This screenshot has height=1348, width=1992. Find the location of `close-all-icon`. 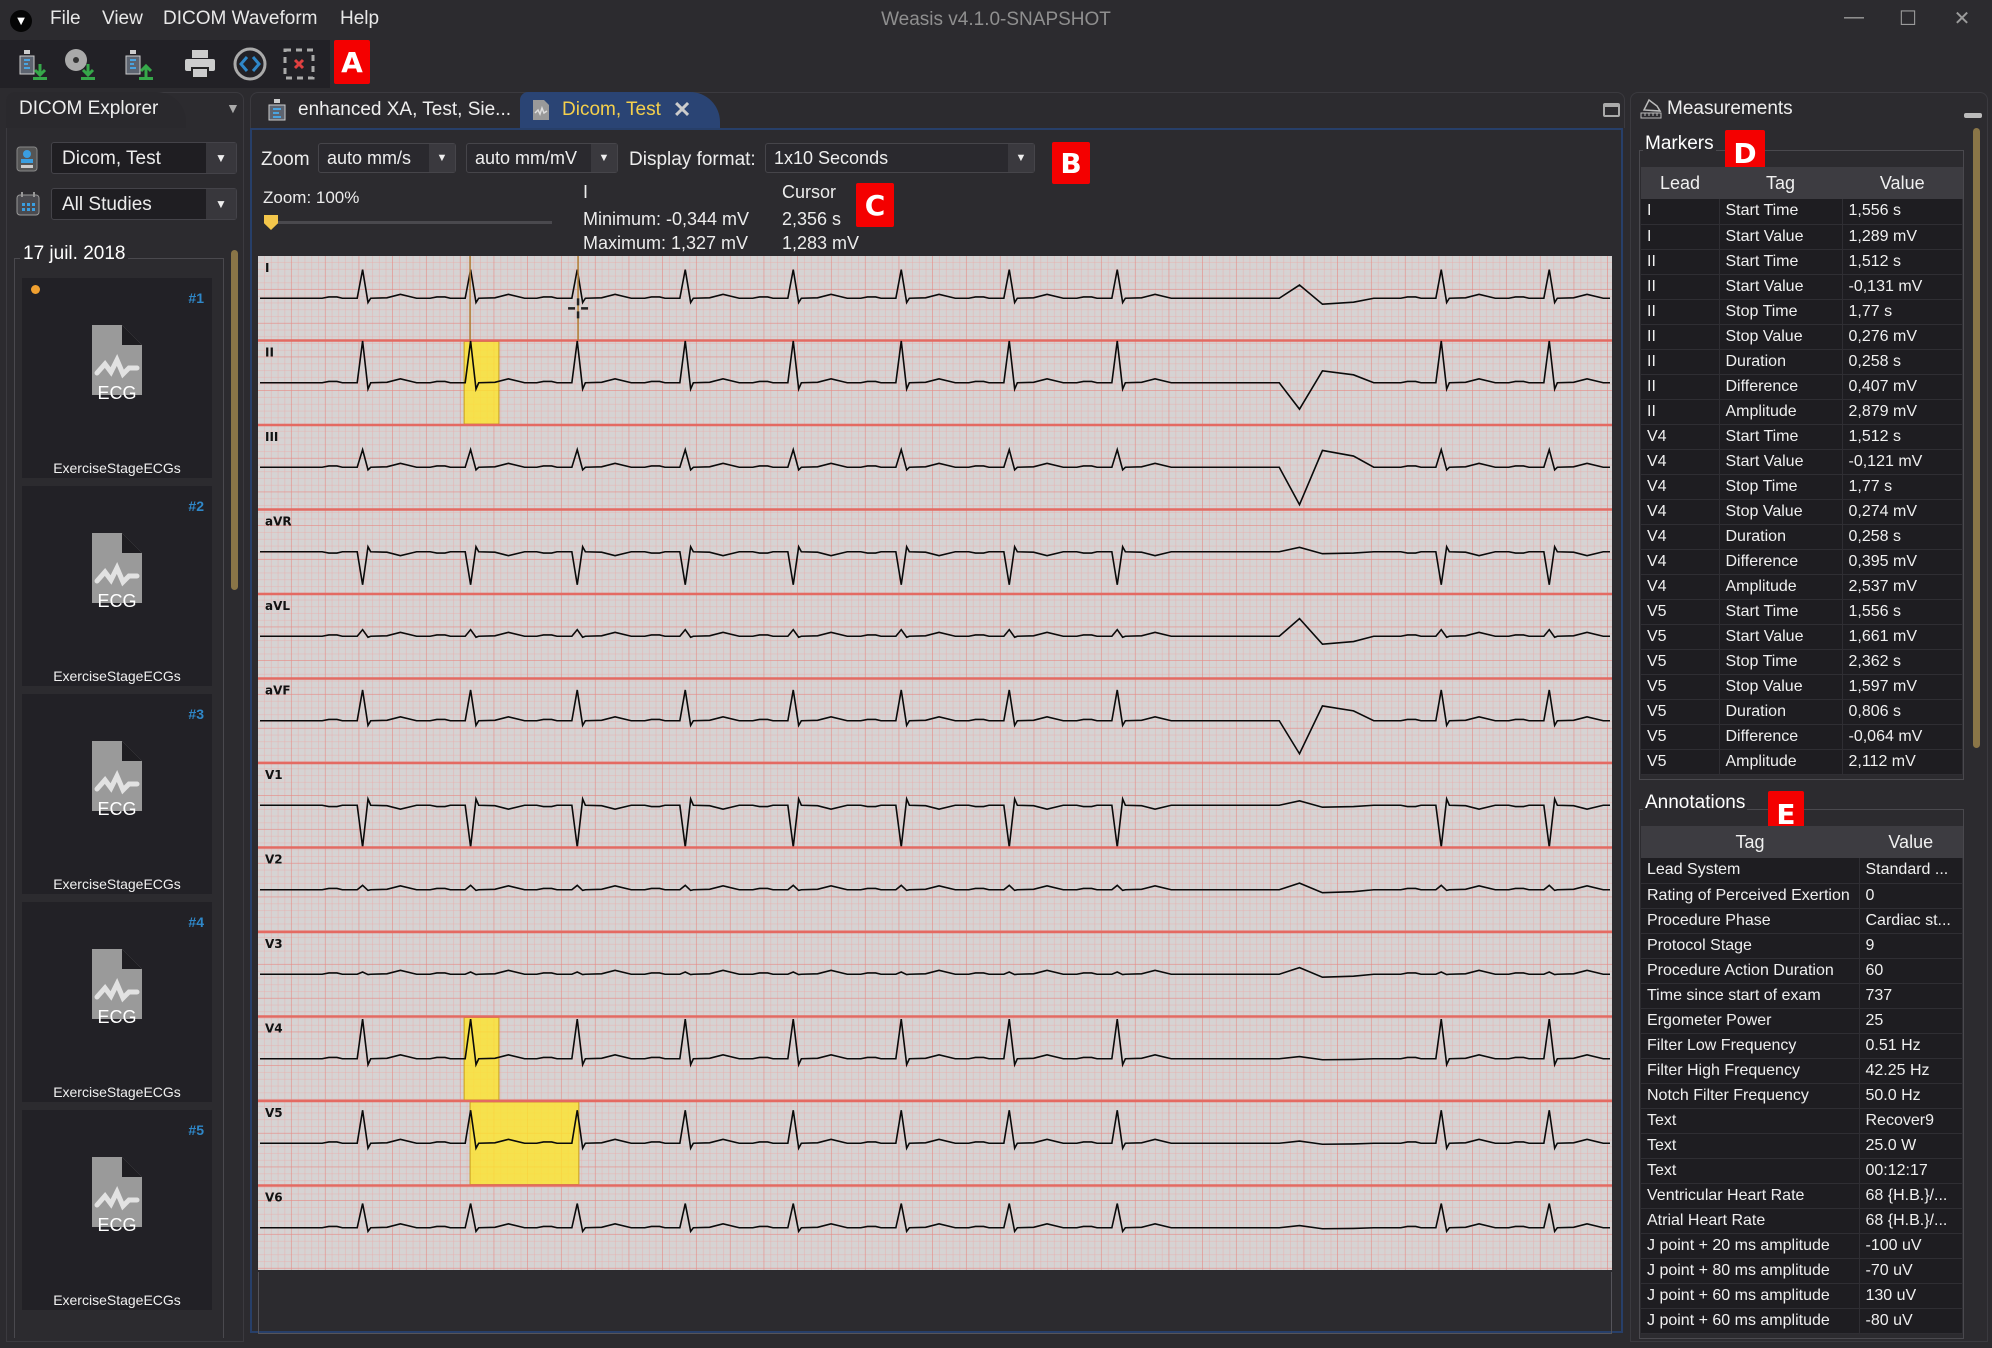

close-all-icon is located at coordinates (299, 64).